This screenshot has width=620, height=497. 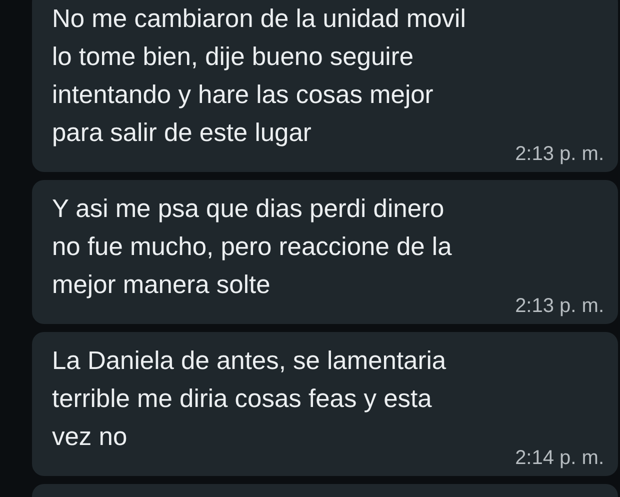 I want to click on message-text: Y asi me psa que dias perdi dinero no fue mucho, pero reaccione de la mejor manera solte, so click(x=252, y=247).